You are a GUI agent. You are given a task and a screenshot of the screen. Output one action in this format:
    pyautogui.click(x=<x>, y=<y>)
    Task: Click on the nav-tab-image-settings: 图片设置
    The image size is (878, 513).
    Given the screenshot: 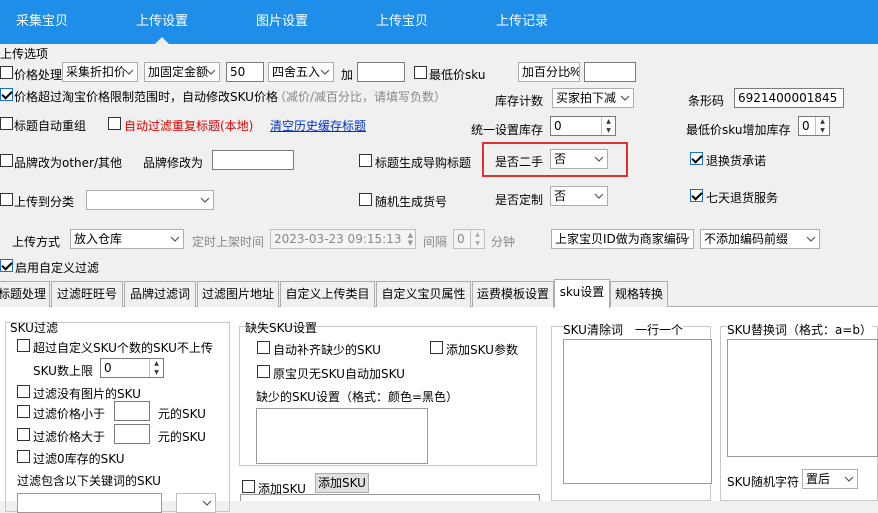 What is the action you would take?
    pyautogui.click(x=282, y=22)
    